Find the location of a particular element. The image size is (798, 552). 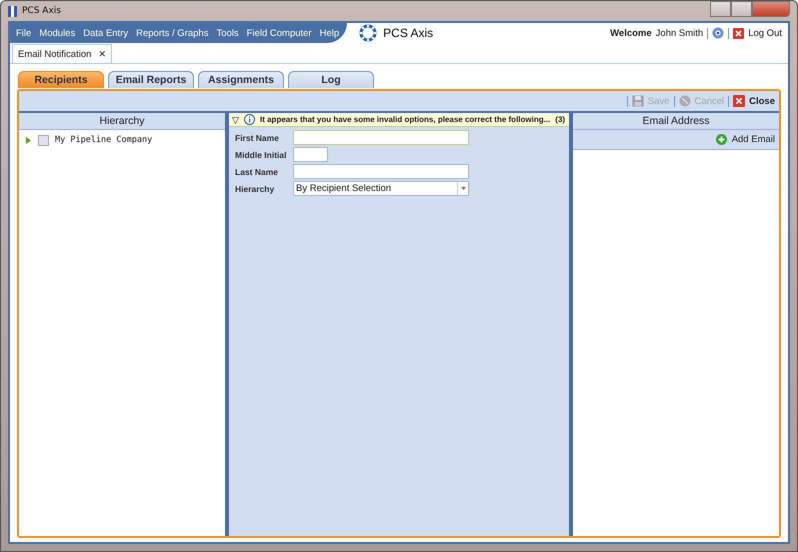

window-title: PCS Axis is located at coordinates (41, 11).